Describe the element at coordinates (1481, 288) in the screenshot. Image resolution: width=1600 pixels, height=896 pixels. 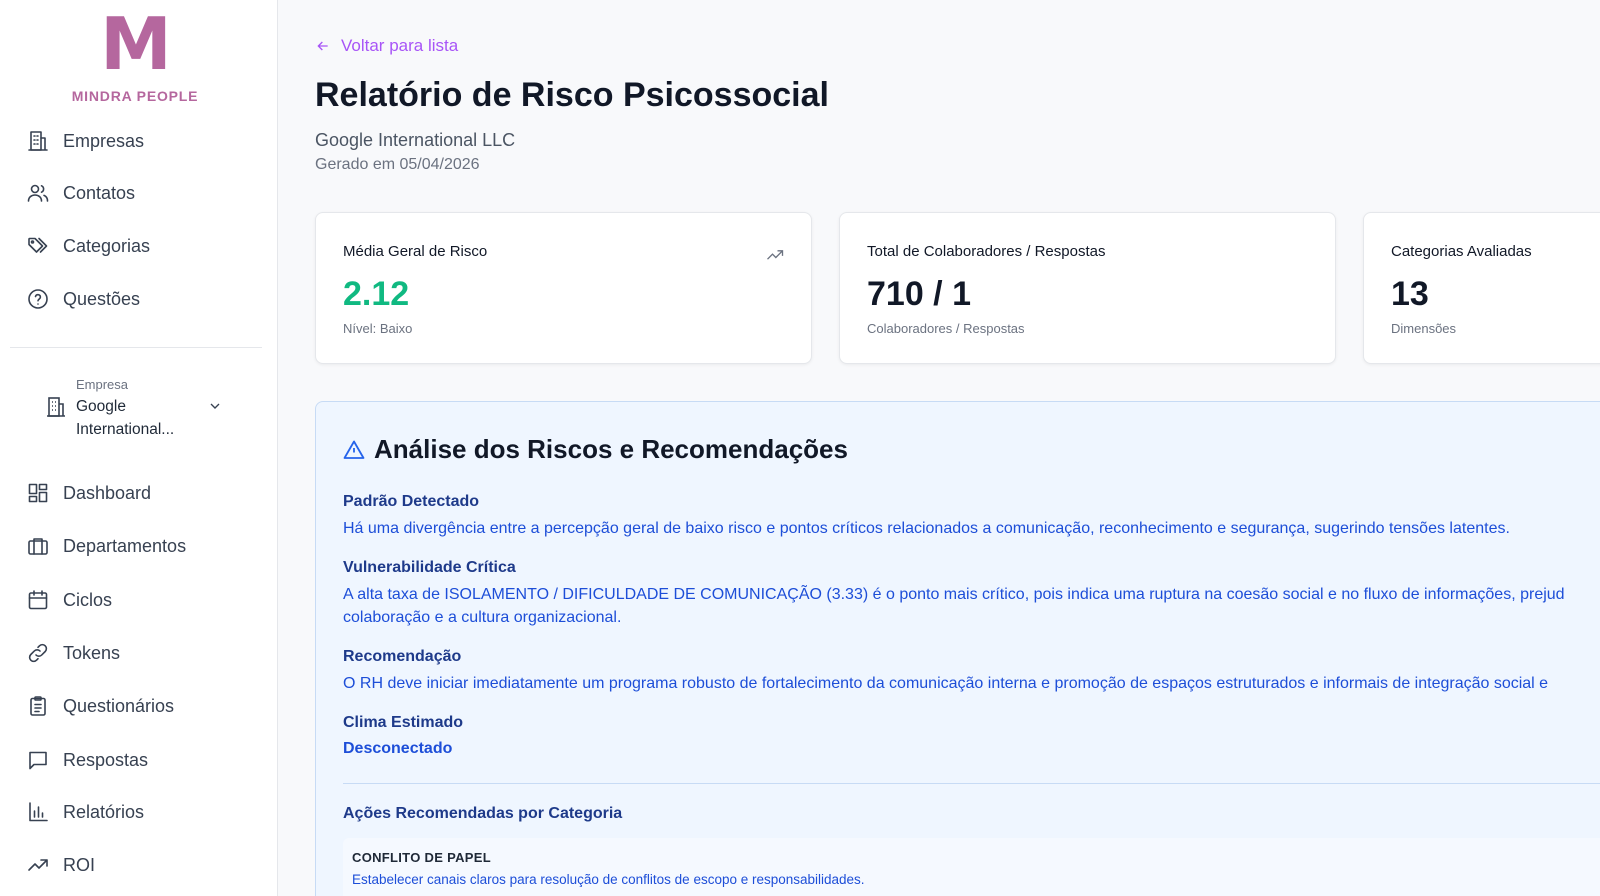
I see `stat-card-categories: Categorias Avaliadas 13 Dimensões` at that location.